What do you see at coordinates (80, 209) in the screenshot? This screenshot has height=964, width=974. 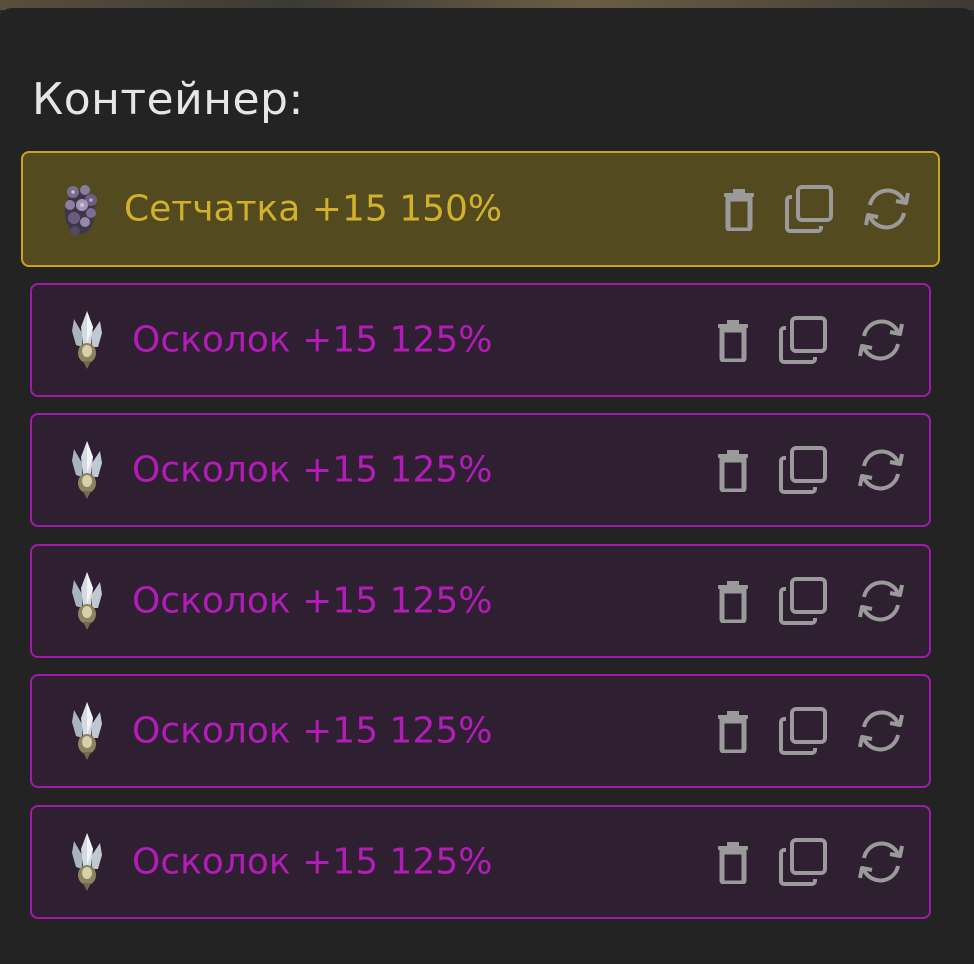 I see `retina-cluster-icon` at bounding box center [80, 209].